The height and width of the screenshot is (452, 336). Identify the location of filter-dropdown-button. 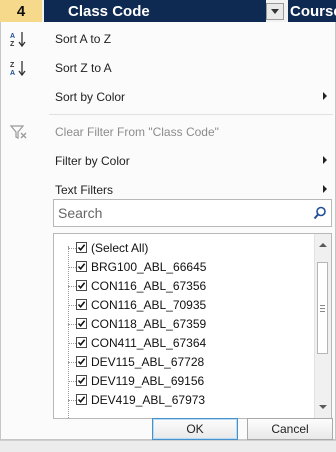
(275, 11).